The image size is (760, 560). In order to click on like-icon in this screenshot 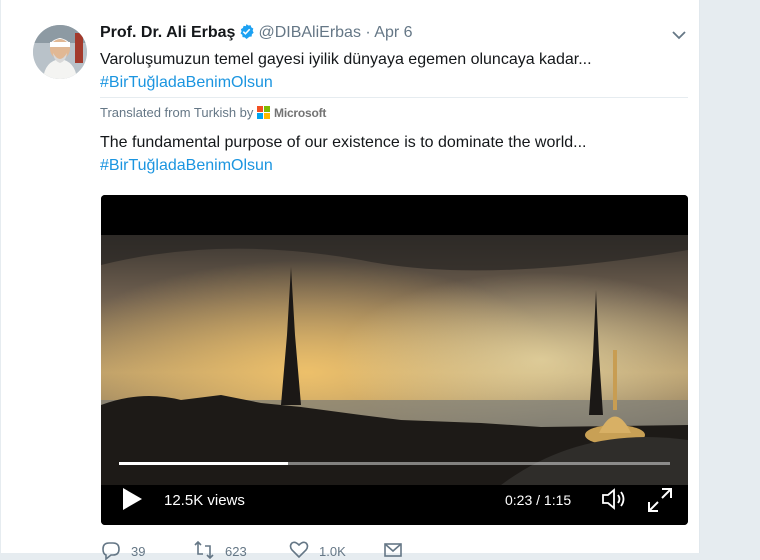, I will do `click(299, 550)`.